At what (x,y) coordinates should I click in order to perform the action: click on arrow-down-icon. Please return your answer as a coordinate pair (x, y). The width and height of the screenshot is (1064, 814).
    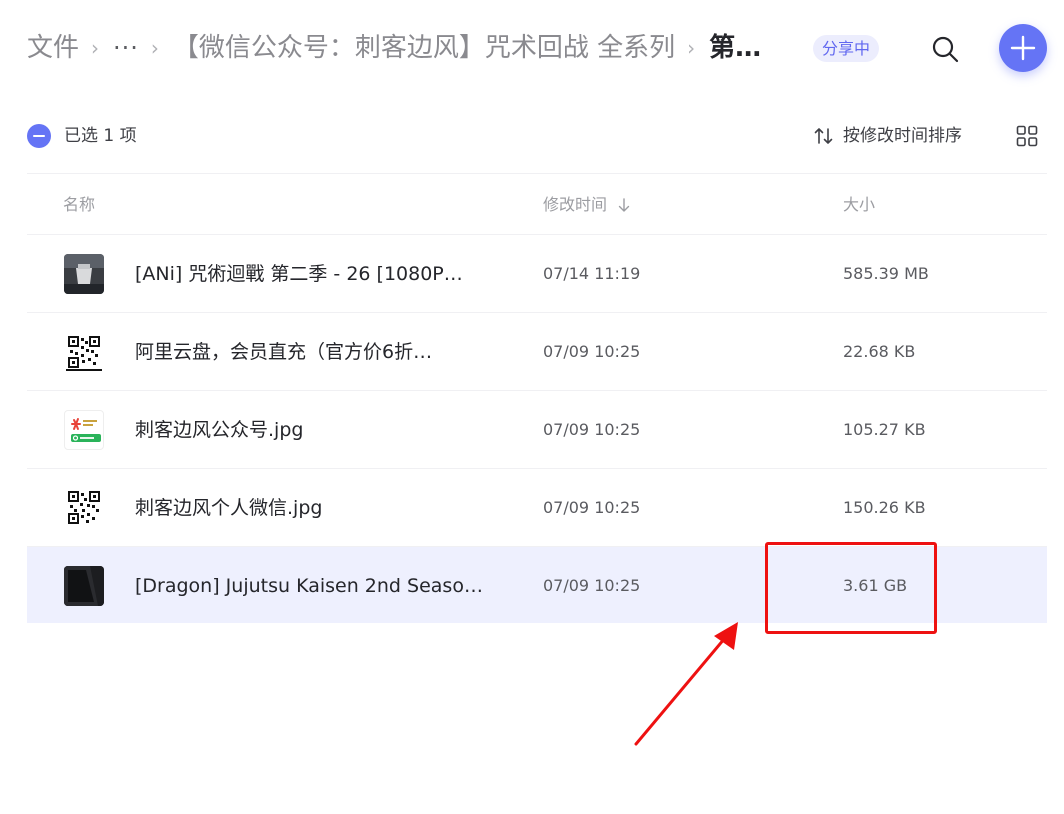
    Looking at the image, I should click on (624, 205).